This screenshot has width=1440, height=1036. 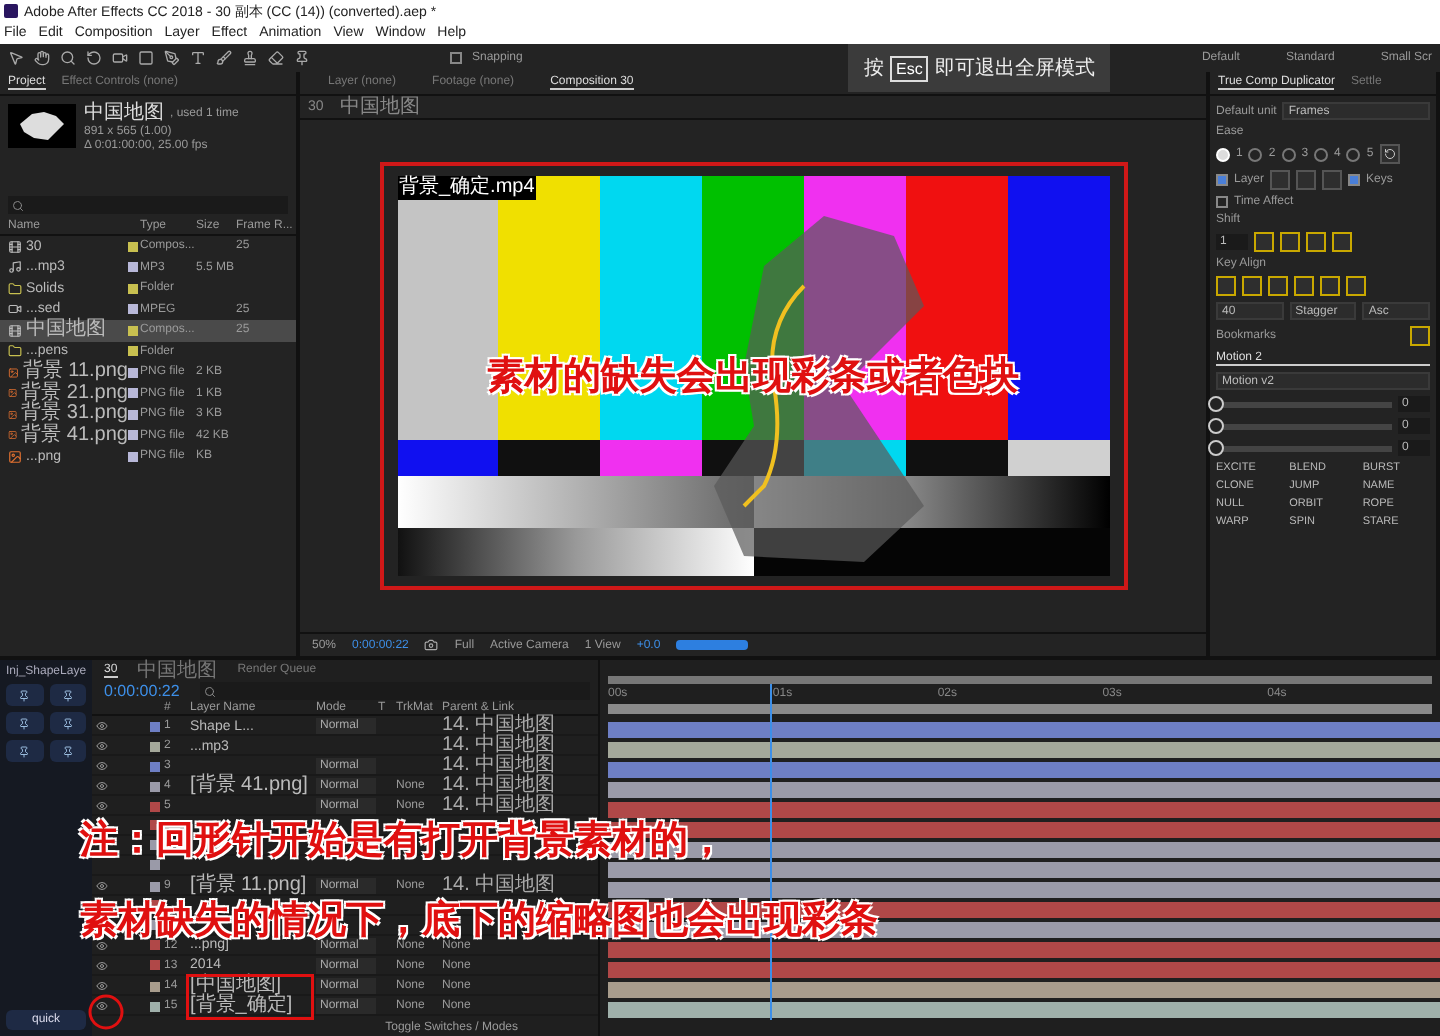 I want to click on layer-name: [背景 11.png], so click(x=252, y=886).